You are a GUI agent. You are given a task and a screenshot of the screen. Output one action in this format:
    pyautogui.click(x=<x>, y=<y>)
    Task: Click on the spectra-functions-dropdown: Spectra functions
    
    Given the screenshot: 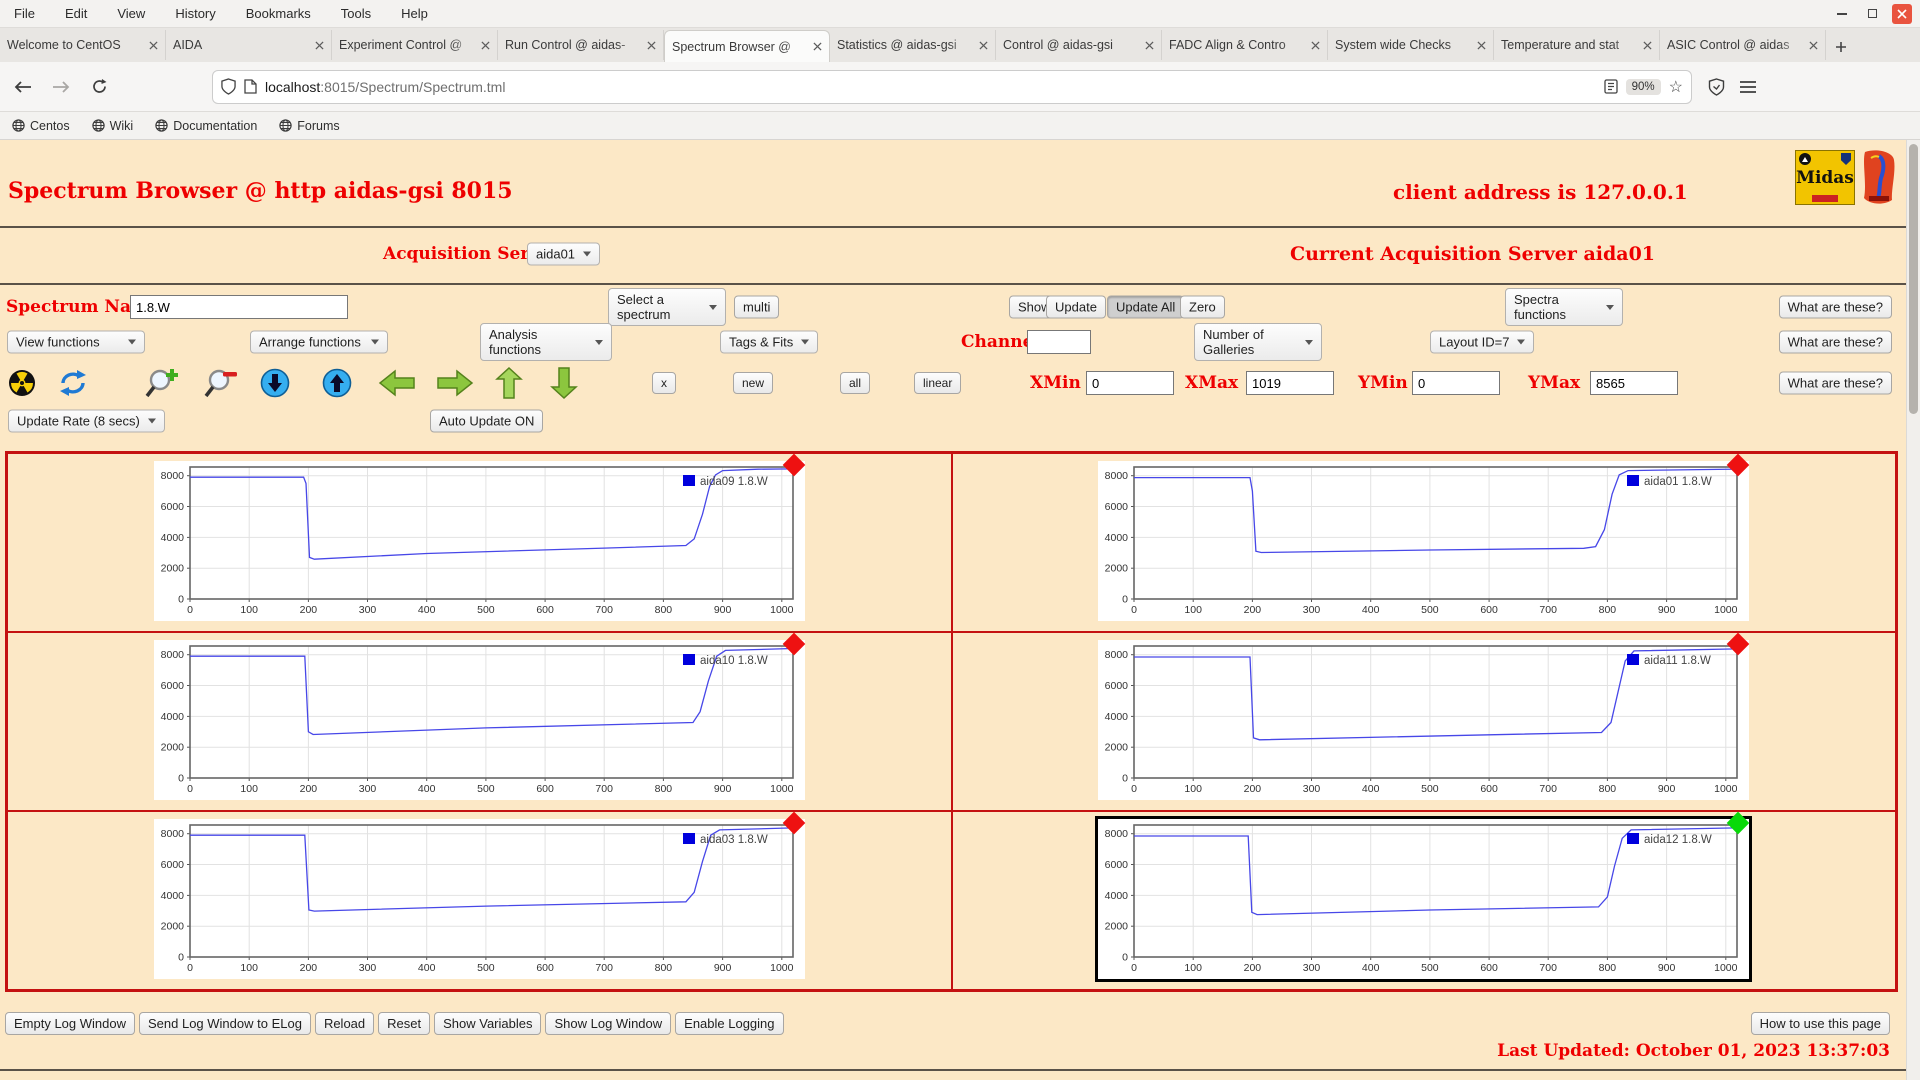 What is the action you would take?
    pyautogui.click(x=1564, y=307)
    